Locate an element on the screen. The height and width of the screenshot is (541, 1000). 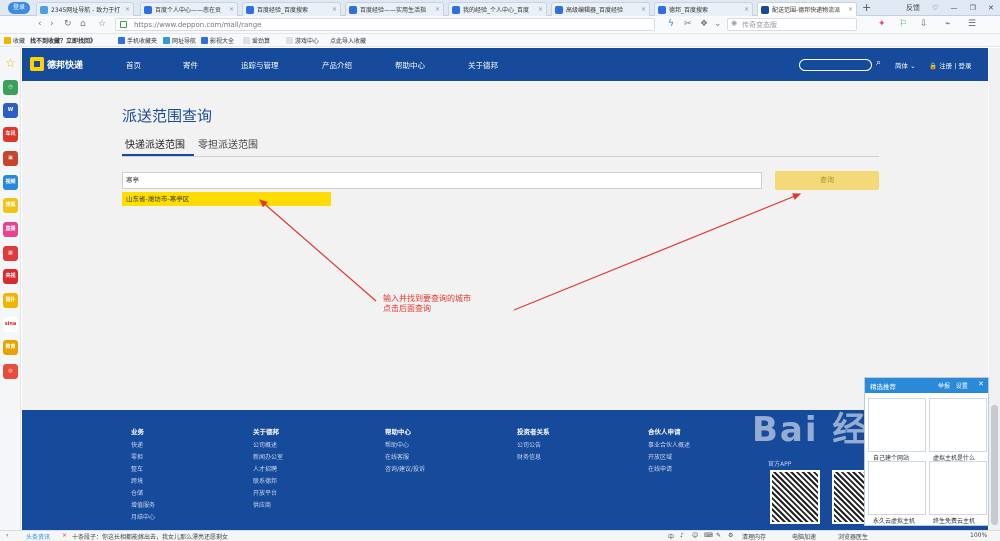
new-tab-button: + is located at coordinates (866, 7).